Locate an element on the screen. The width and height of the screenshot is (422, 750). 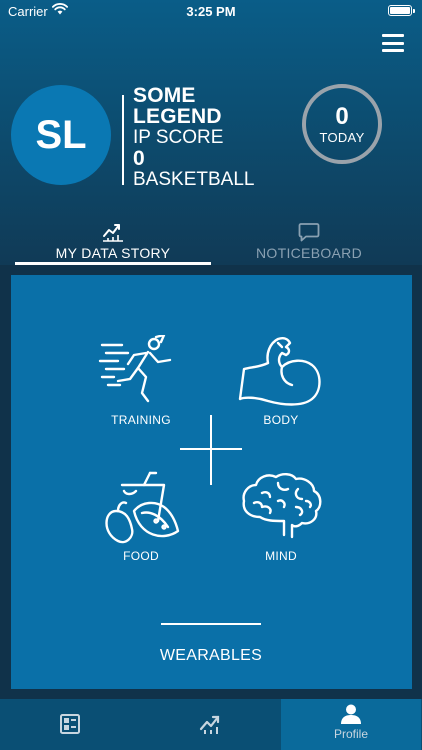
today-count: 0 is located at coordinates (342, 116).